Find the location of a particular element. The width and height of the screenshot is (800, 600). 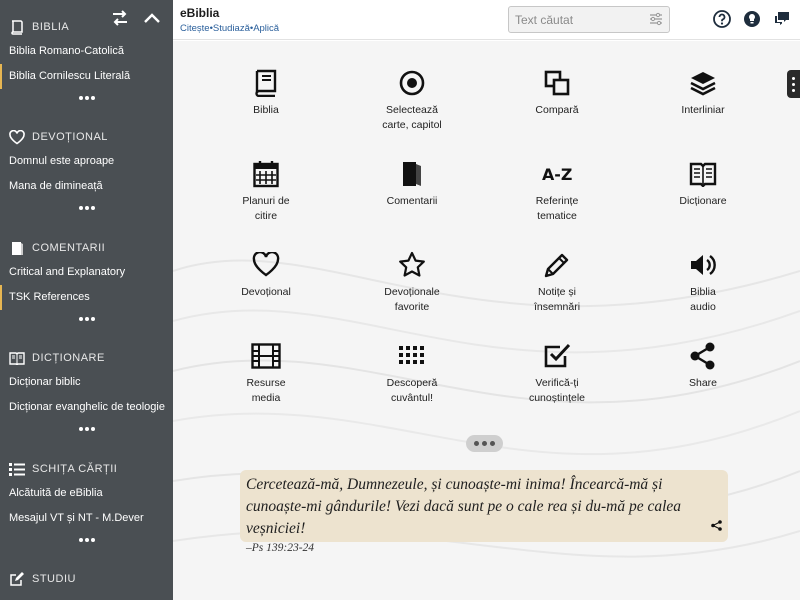

side-handle is located at coordinates (793, 84).